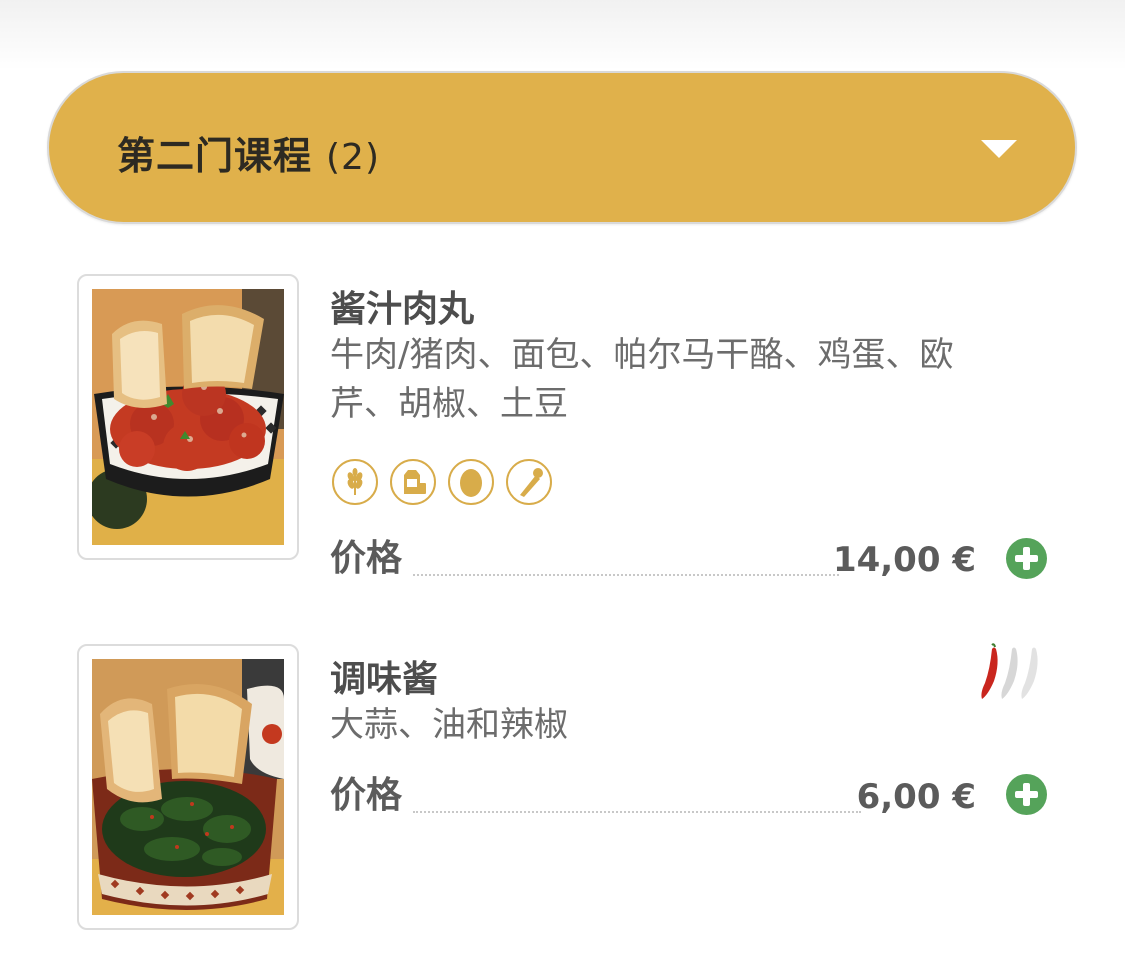  Describe the element at coordinates (353, 157) in the screenshot. I see `section-item-count: (2)` at that location.